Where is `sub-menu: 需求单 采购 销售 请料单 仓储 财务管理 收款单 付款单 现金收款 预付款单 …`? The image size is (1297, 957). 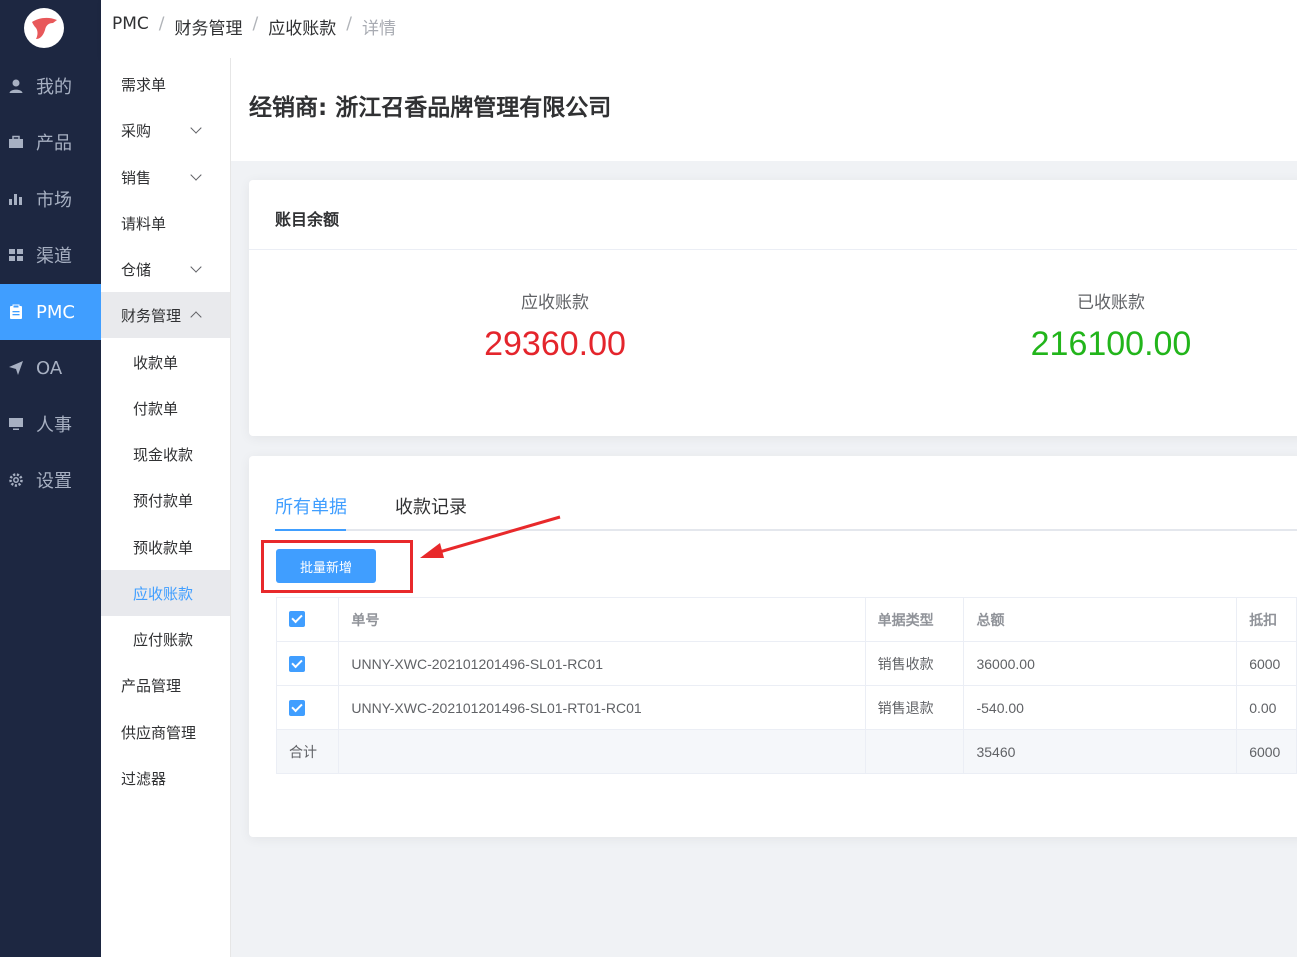
sub-menu: 需求单 采购 销售 请料单 仓储 财务管理 收款单 付款单 现金收款 预付款单 … is located at coordinates (166, 507).